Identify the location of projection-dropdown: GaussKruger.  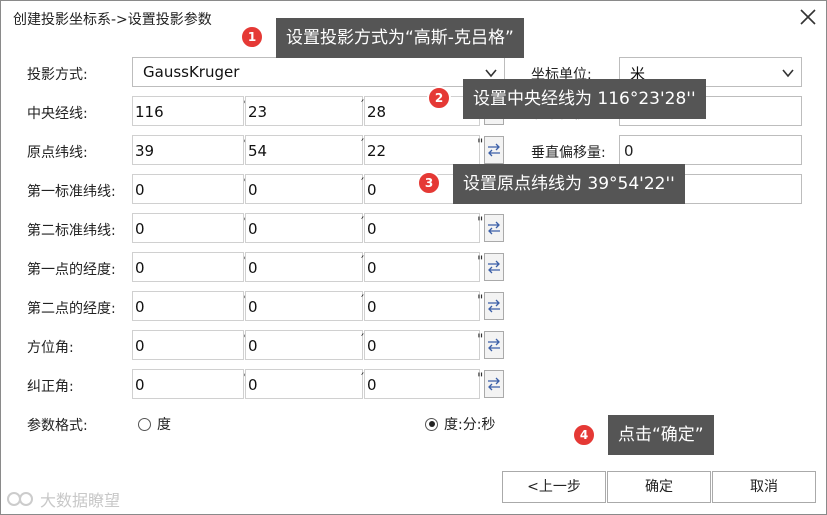
(318, 72).